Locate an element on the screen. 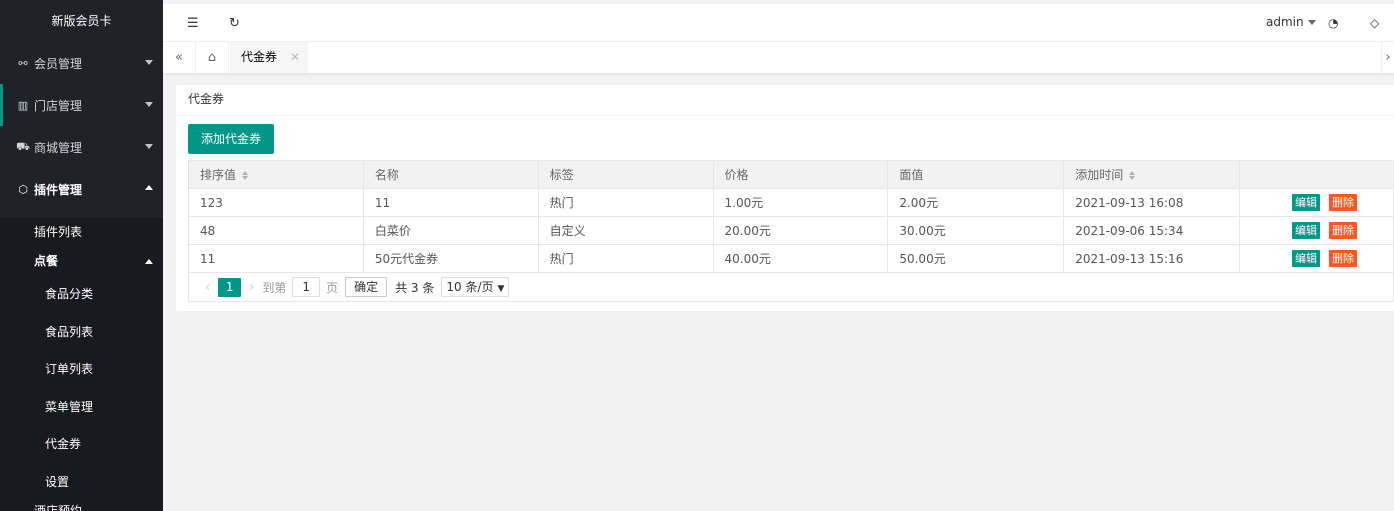 The height and width of the screenshot is (511, 1394). table-header-row: 排序值 名称 标签 价格 面值 添加时间 is located at coordinates (791, 174).